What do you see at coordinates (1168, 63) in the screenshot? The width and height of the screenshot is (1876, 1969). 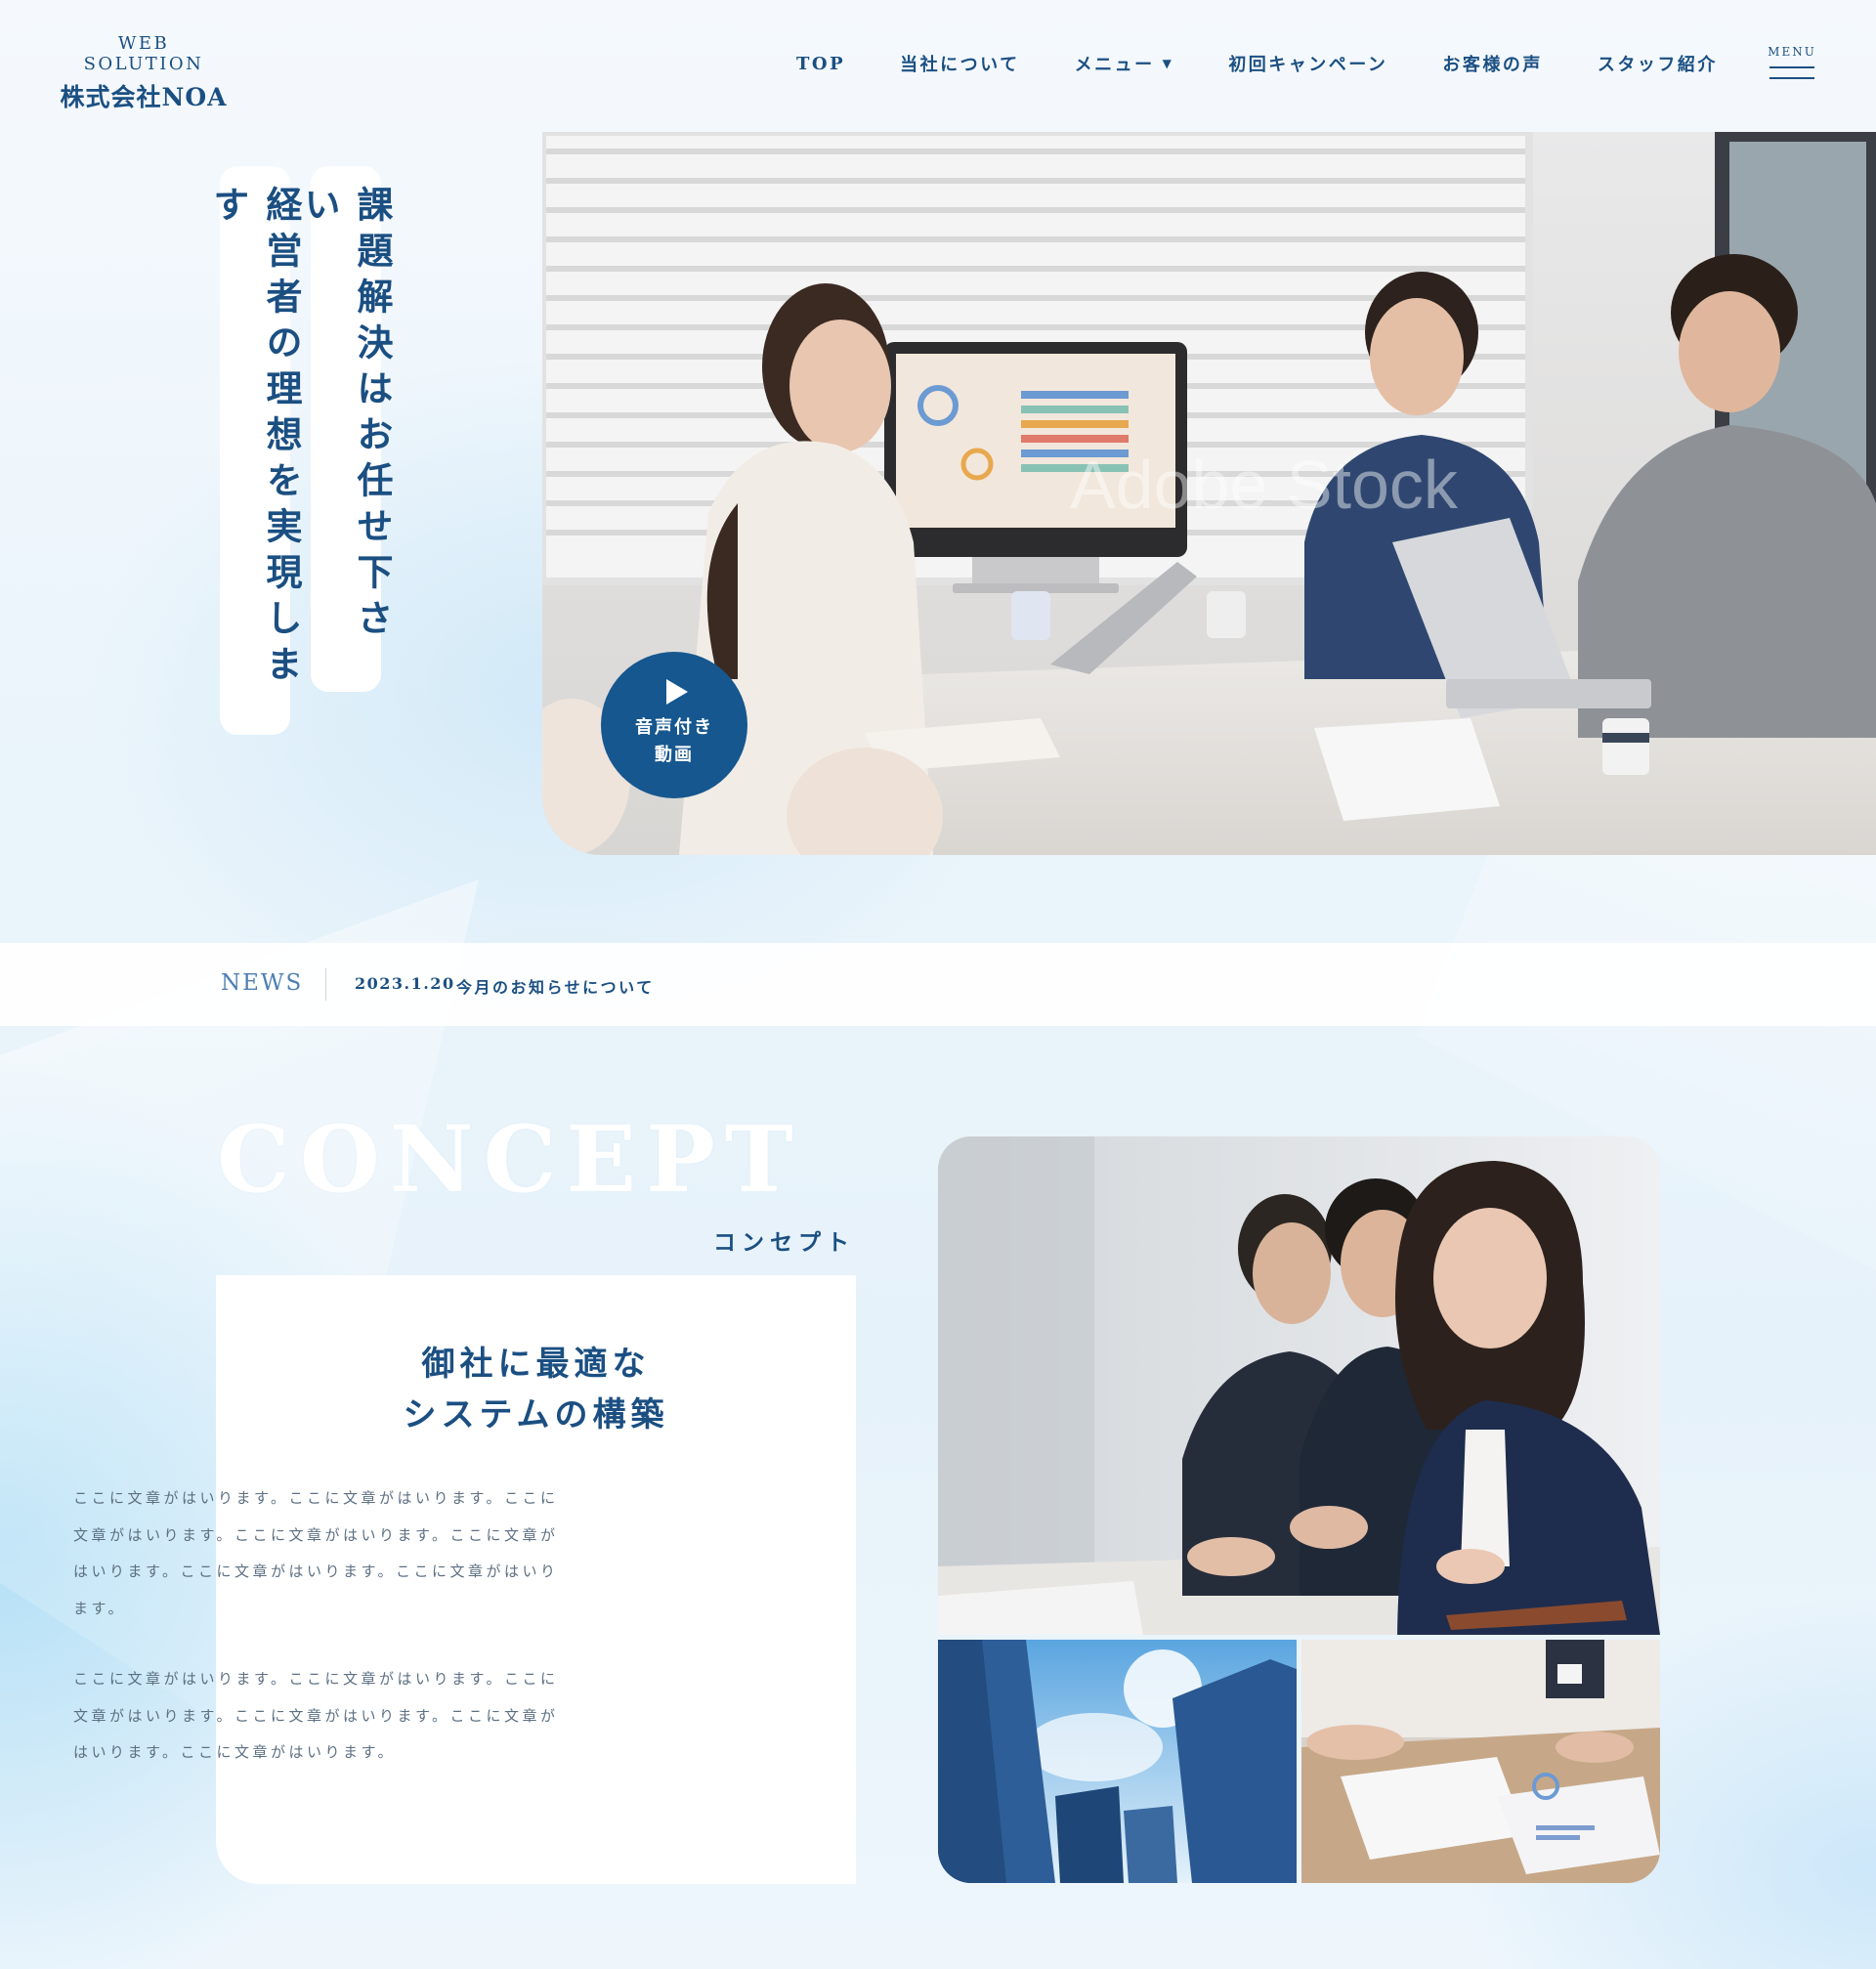 I see `caret-down-icon: ▼` at bounding box center [1168, 63].